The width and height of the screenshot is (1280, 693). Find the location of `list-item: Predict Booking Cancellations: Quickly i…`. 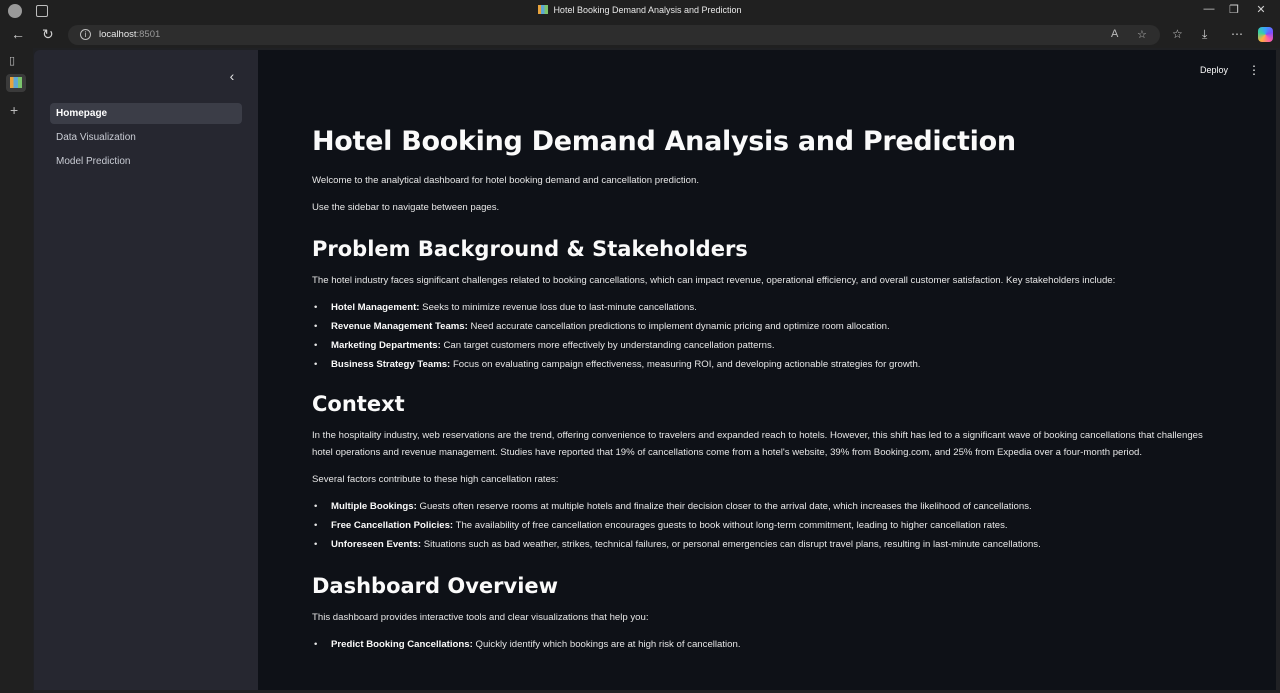

list-item: Predict Booking Cancellations: Quickly i… is located at coordinates (762, 644).